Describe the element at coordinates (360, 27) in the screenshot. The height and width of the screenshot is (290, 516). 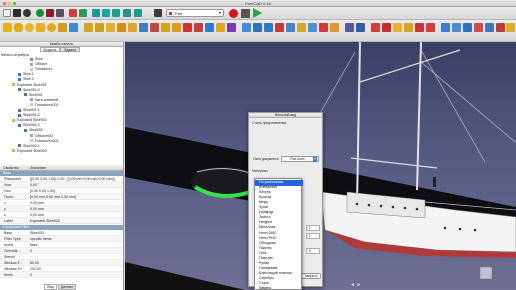
I see `defeaturing-icon` at that location.